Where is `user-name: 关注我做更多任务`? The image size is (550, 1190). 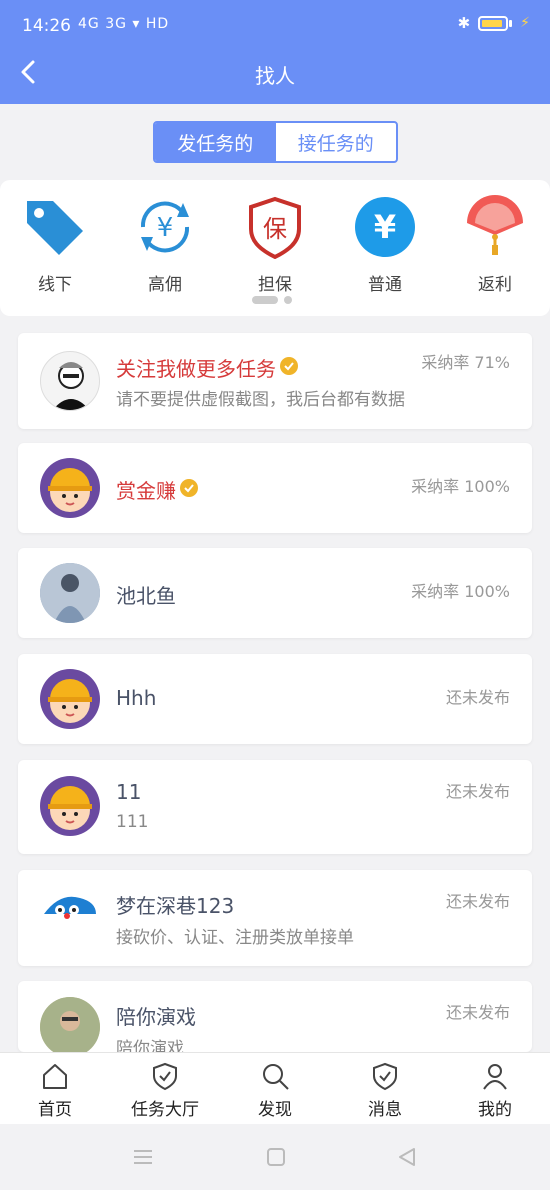 user-name: 关注我做更多任务 is located at coordinates (196, 369).